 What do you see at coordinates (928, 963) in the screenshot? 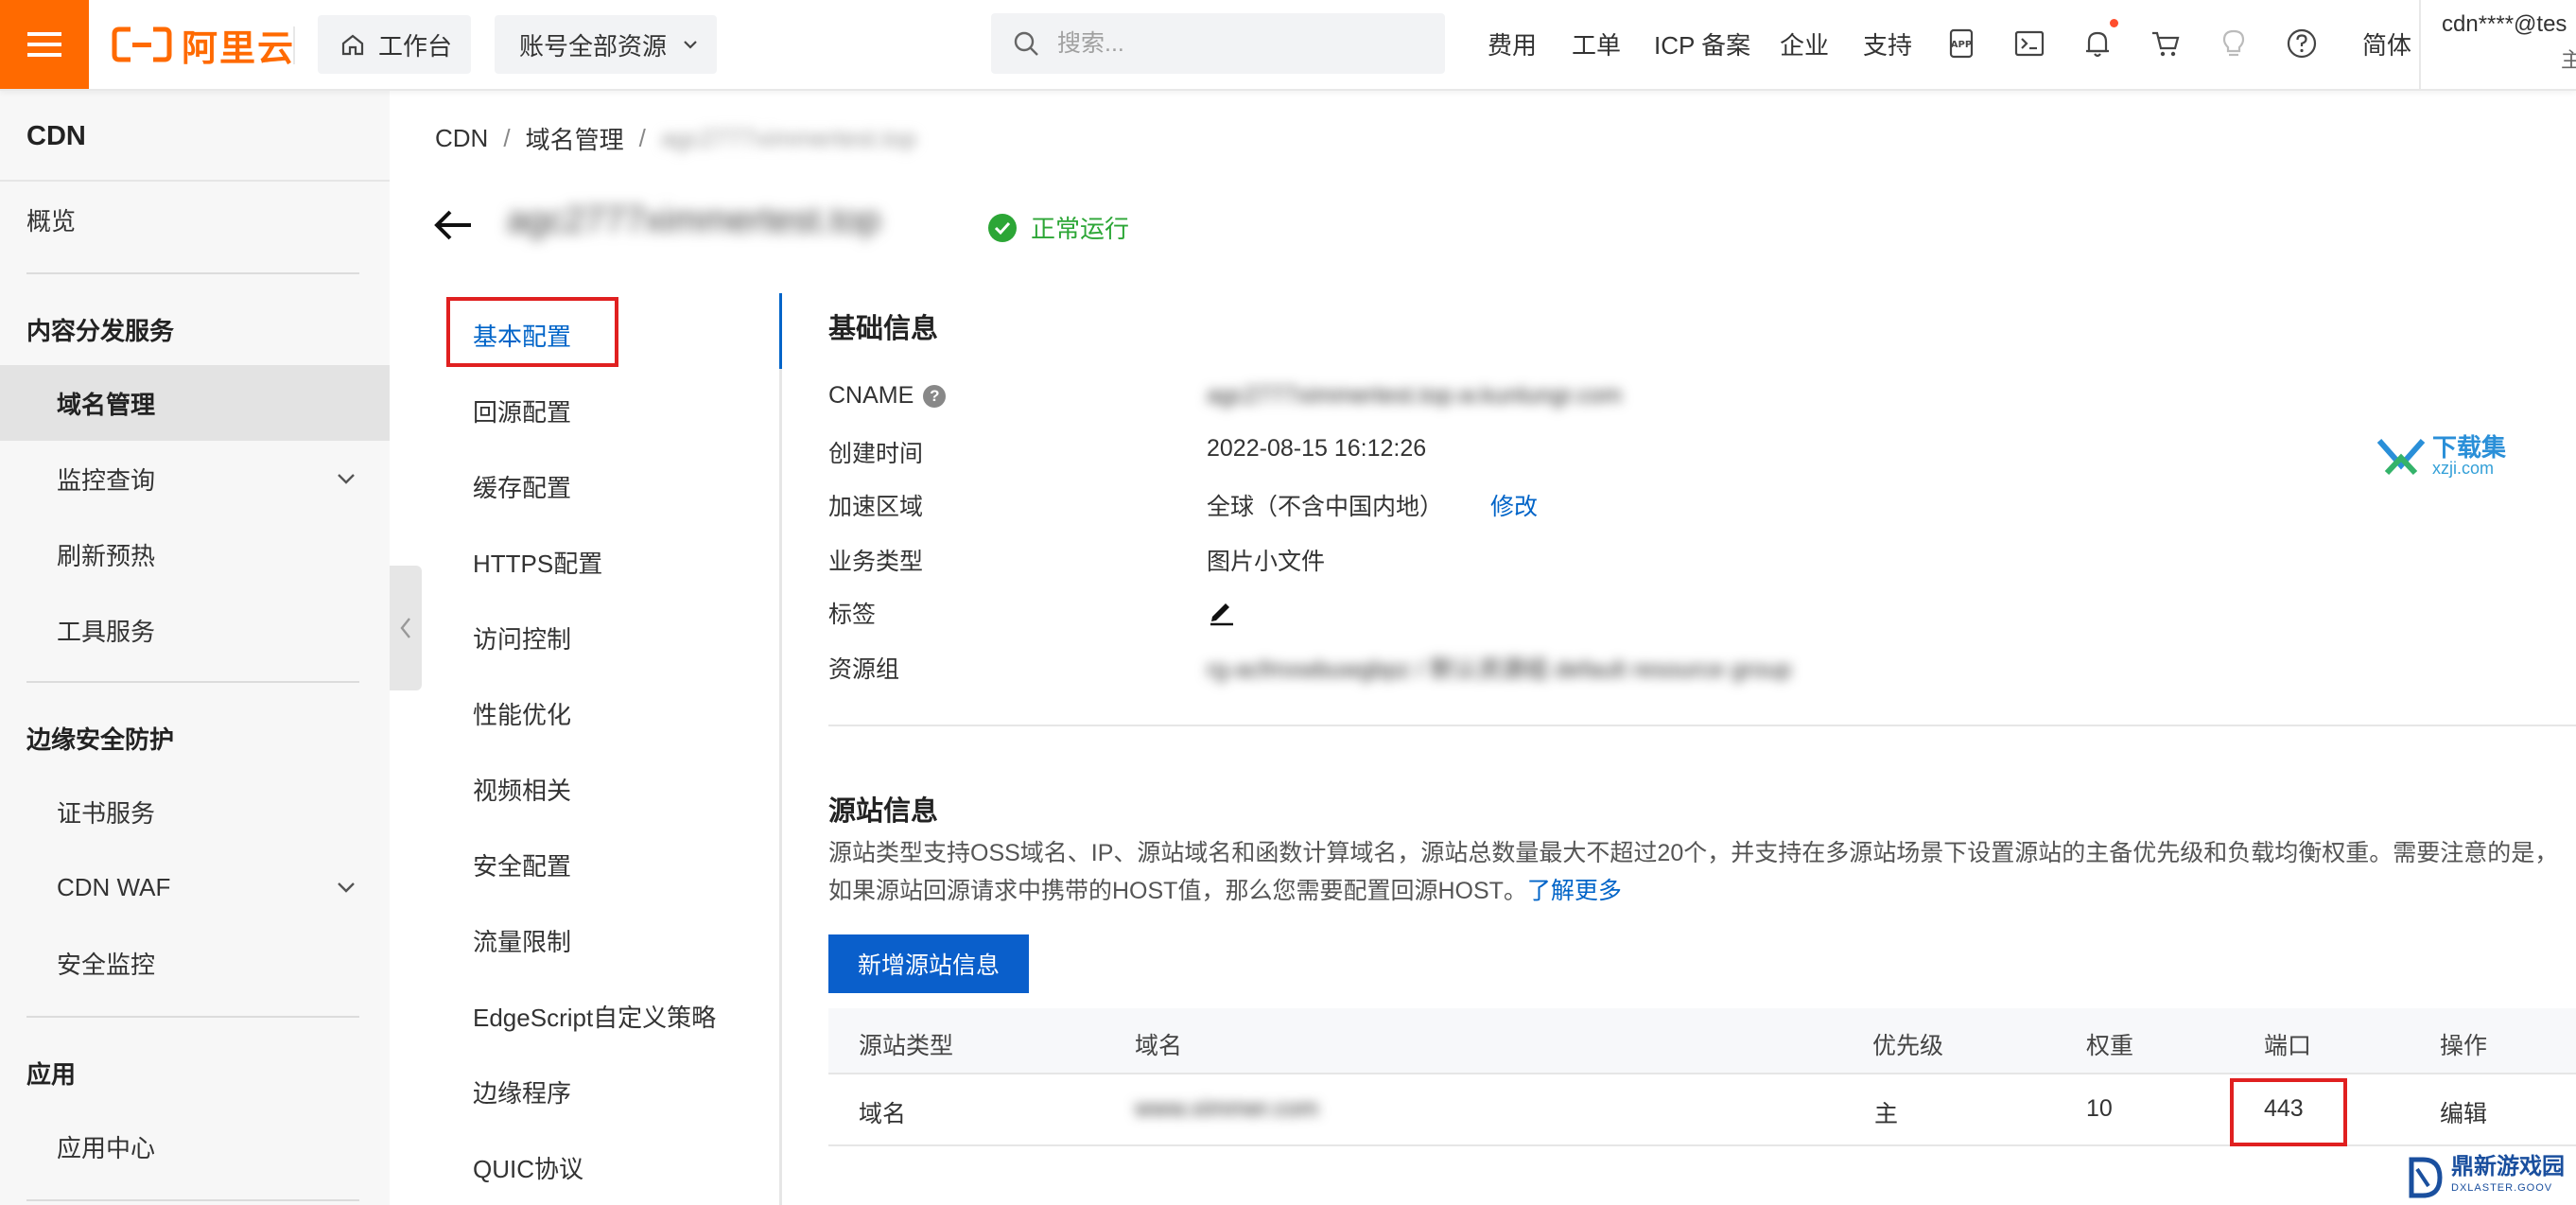
I see `add-origin-button: 新增源站信息` at bounding box center [928, 963].